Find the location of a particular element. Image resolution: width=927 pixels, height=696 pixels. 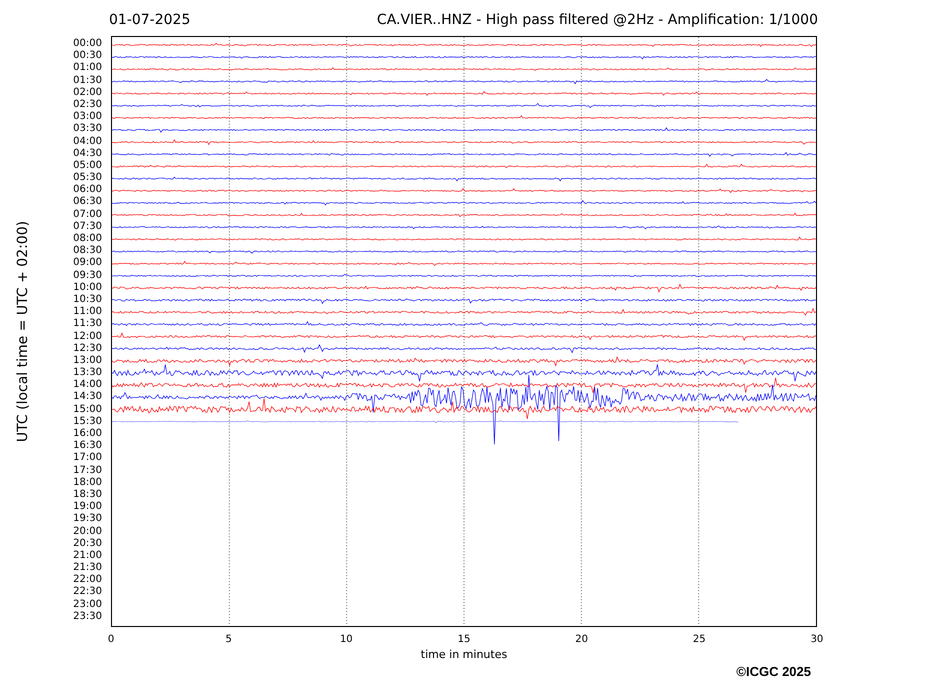

copyright-text: ©ICGC 2025 is located at coordinates (773, 671).